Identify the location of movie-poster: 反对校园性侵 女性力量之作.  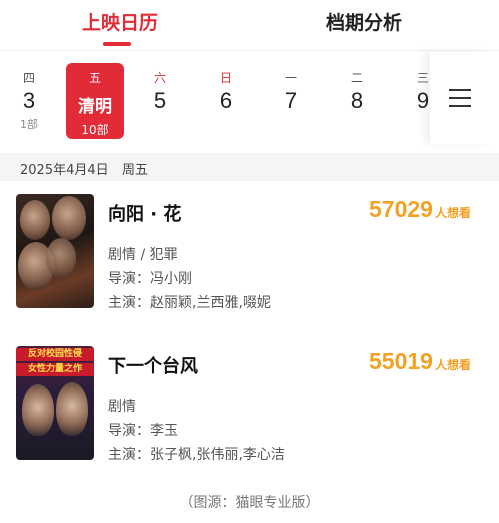
(55, 403).